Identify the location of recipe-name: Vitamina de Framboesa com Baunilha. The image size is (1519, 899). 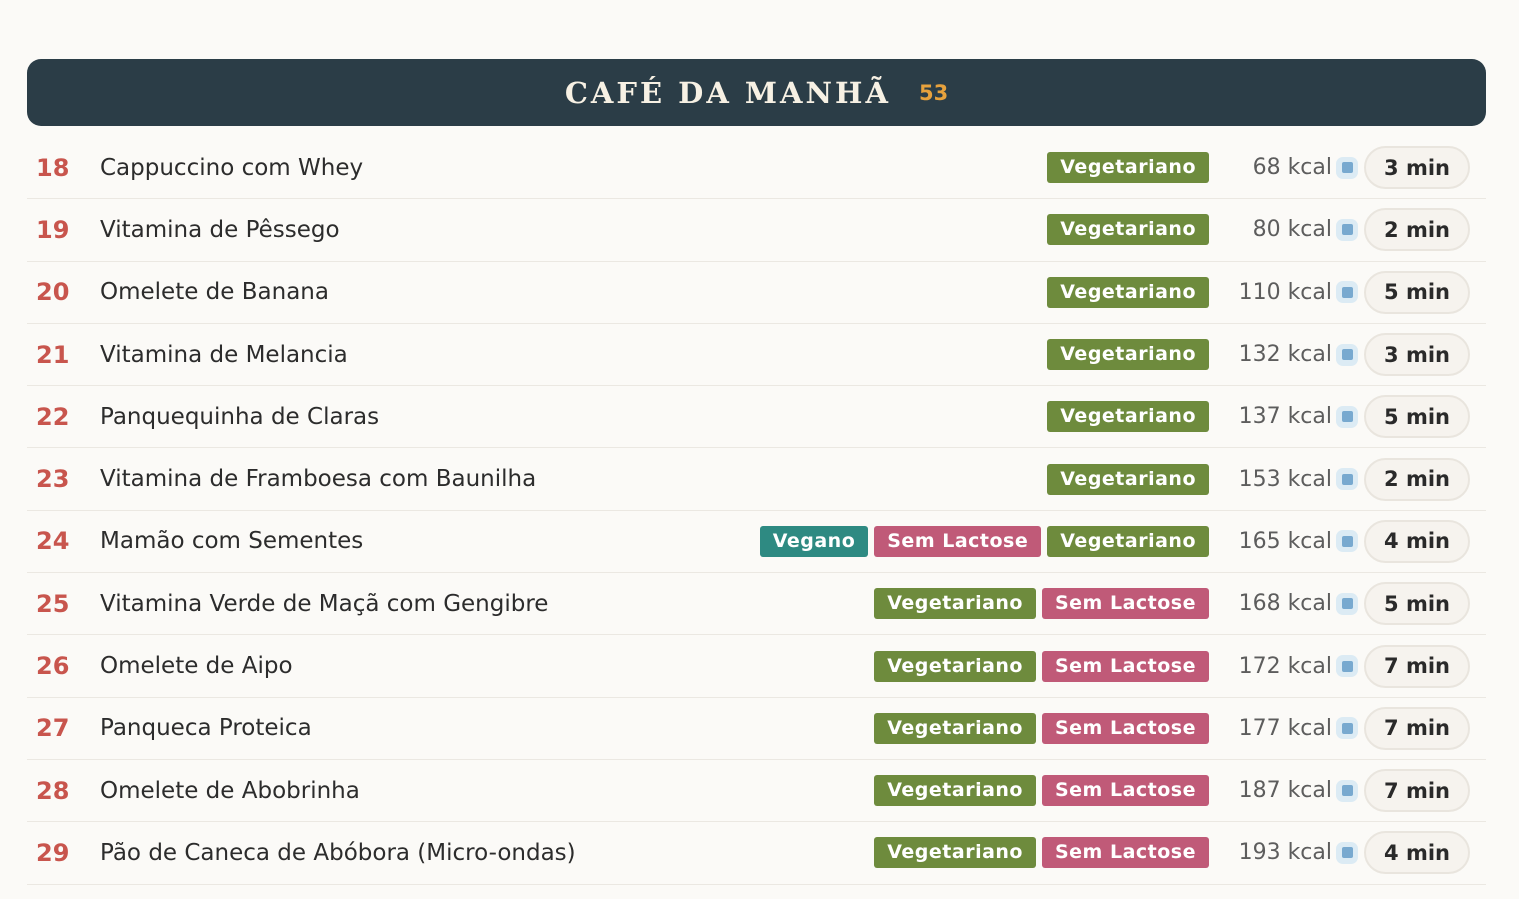
(573, 479).